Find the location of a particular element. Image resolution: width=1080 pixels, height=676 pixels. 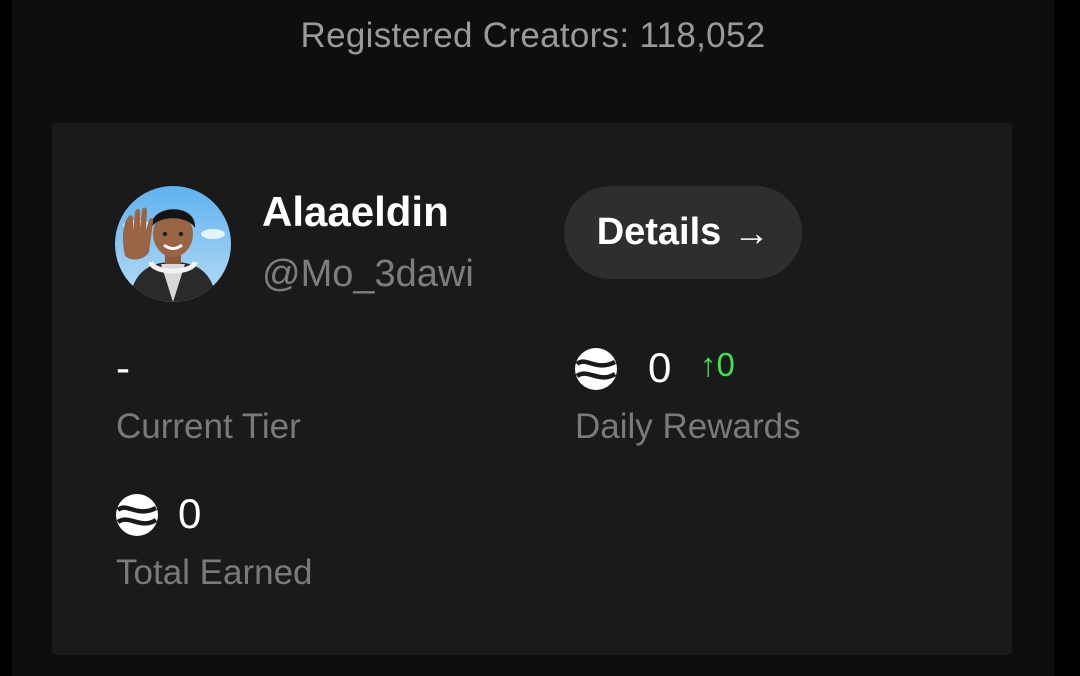

current-tier-value: - is located at coordinates (123, 367).